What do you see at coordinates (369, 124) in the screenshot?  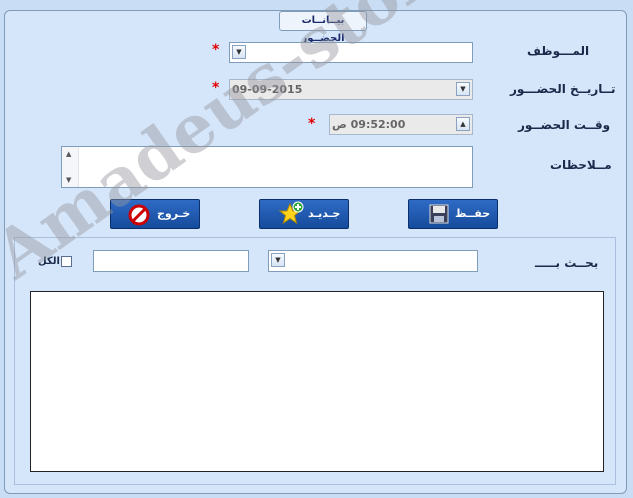 I see `time-value: 09:52:00 ص` at bounding box center [369, 124].